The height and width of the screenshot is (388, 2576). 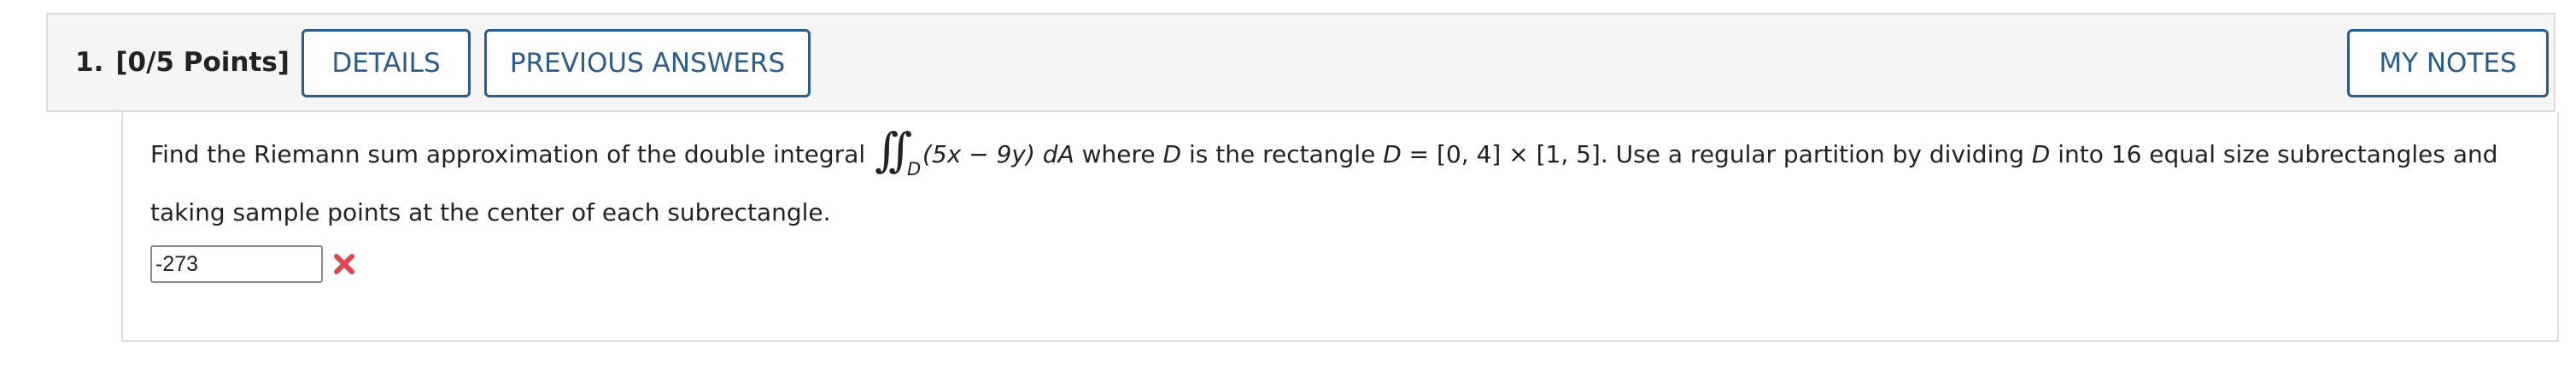 What do you see at coordinates (998, 154) in the screenshot?
I see `integrand: (5x − 9y) dA` at bounding box center [998, 154].